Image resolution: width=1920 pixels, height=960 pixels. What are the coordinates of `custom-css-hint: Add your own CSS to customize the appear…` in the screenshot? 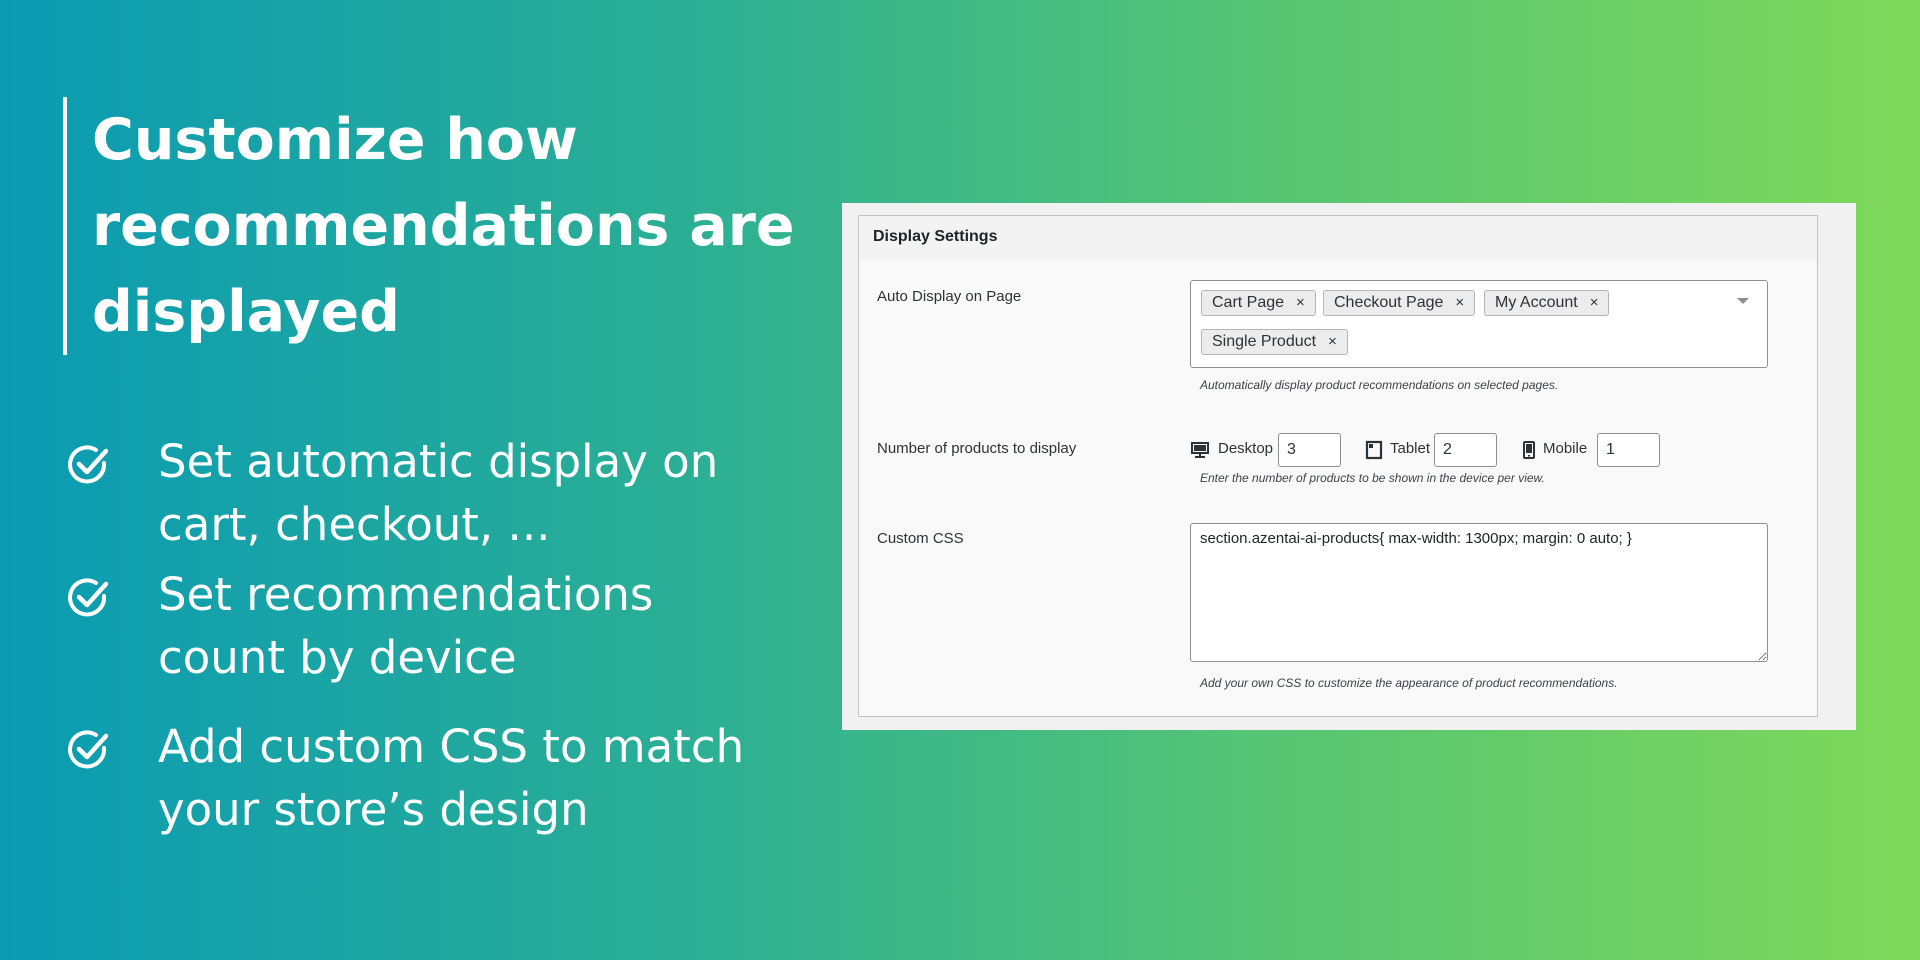 It's located at (1409, 683).